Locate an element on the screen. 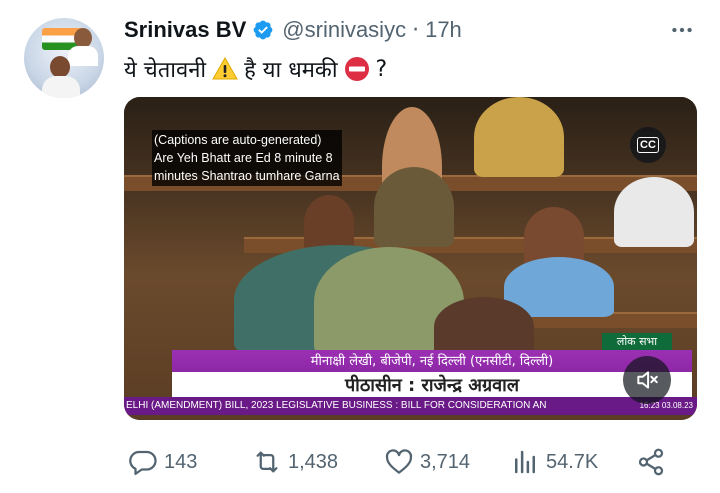 The width and height of the screenshot is (720, 493). more-icon is located at coordinates (682, 30).